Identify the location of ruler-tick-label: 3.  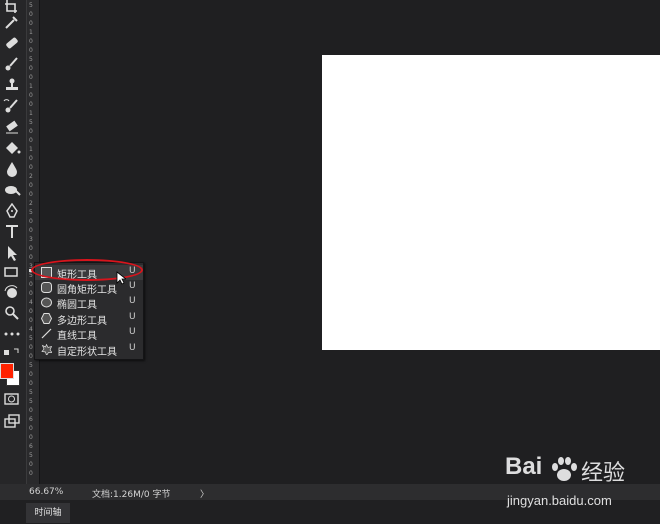
(31, 239).